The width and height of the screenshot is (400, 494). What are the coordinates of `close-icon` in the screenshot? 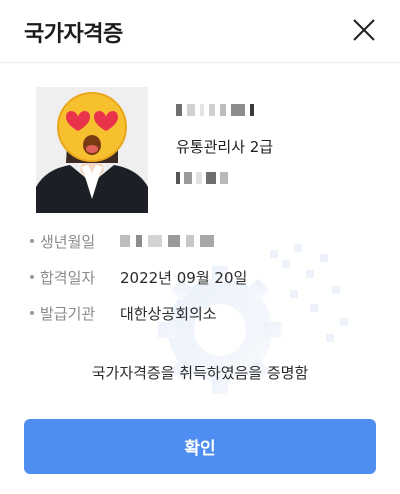 It's located at (364, 30).